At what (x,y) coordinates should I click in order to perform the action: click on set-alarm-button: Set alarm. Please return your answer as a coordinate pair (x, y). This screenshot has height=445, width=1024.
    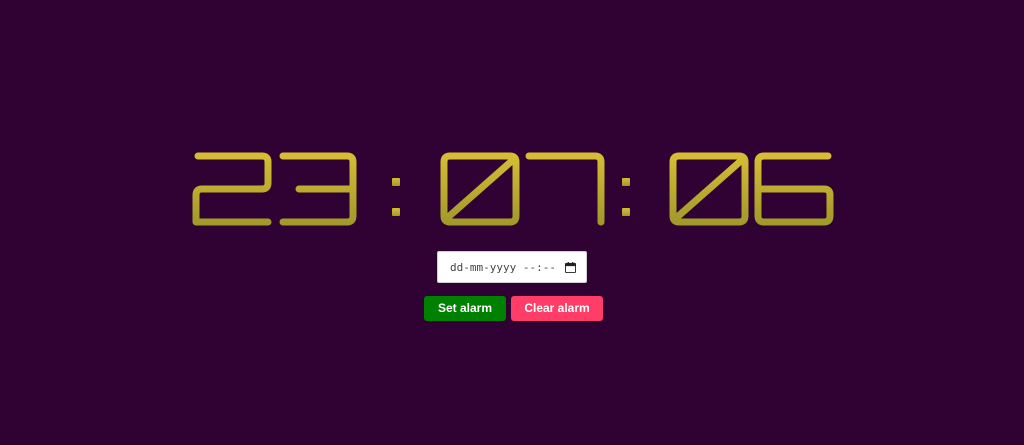
    Looking at the image, I should click on (465, 308).